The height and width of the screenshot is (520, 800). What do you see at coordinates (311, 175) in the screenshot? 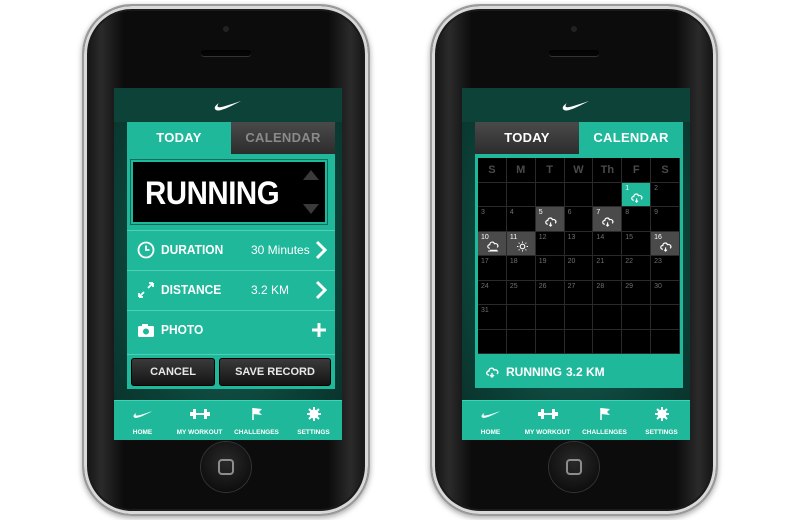
I see `arrow-up-icon` at bounding box center [311, 175].